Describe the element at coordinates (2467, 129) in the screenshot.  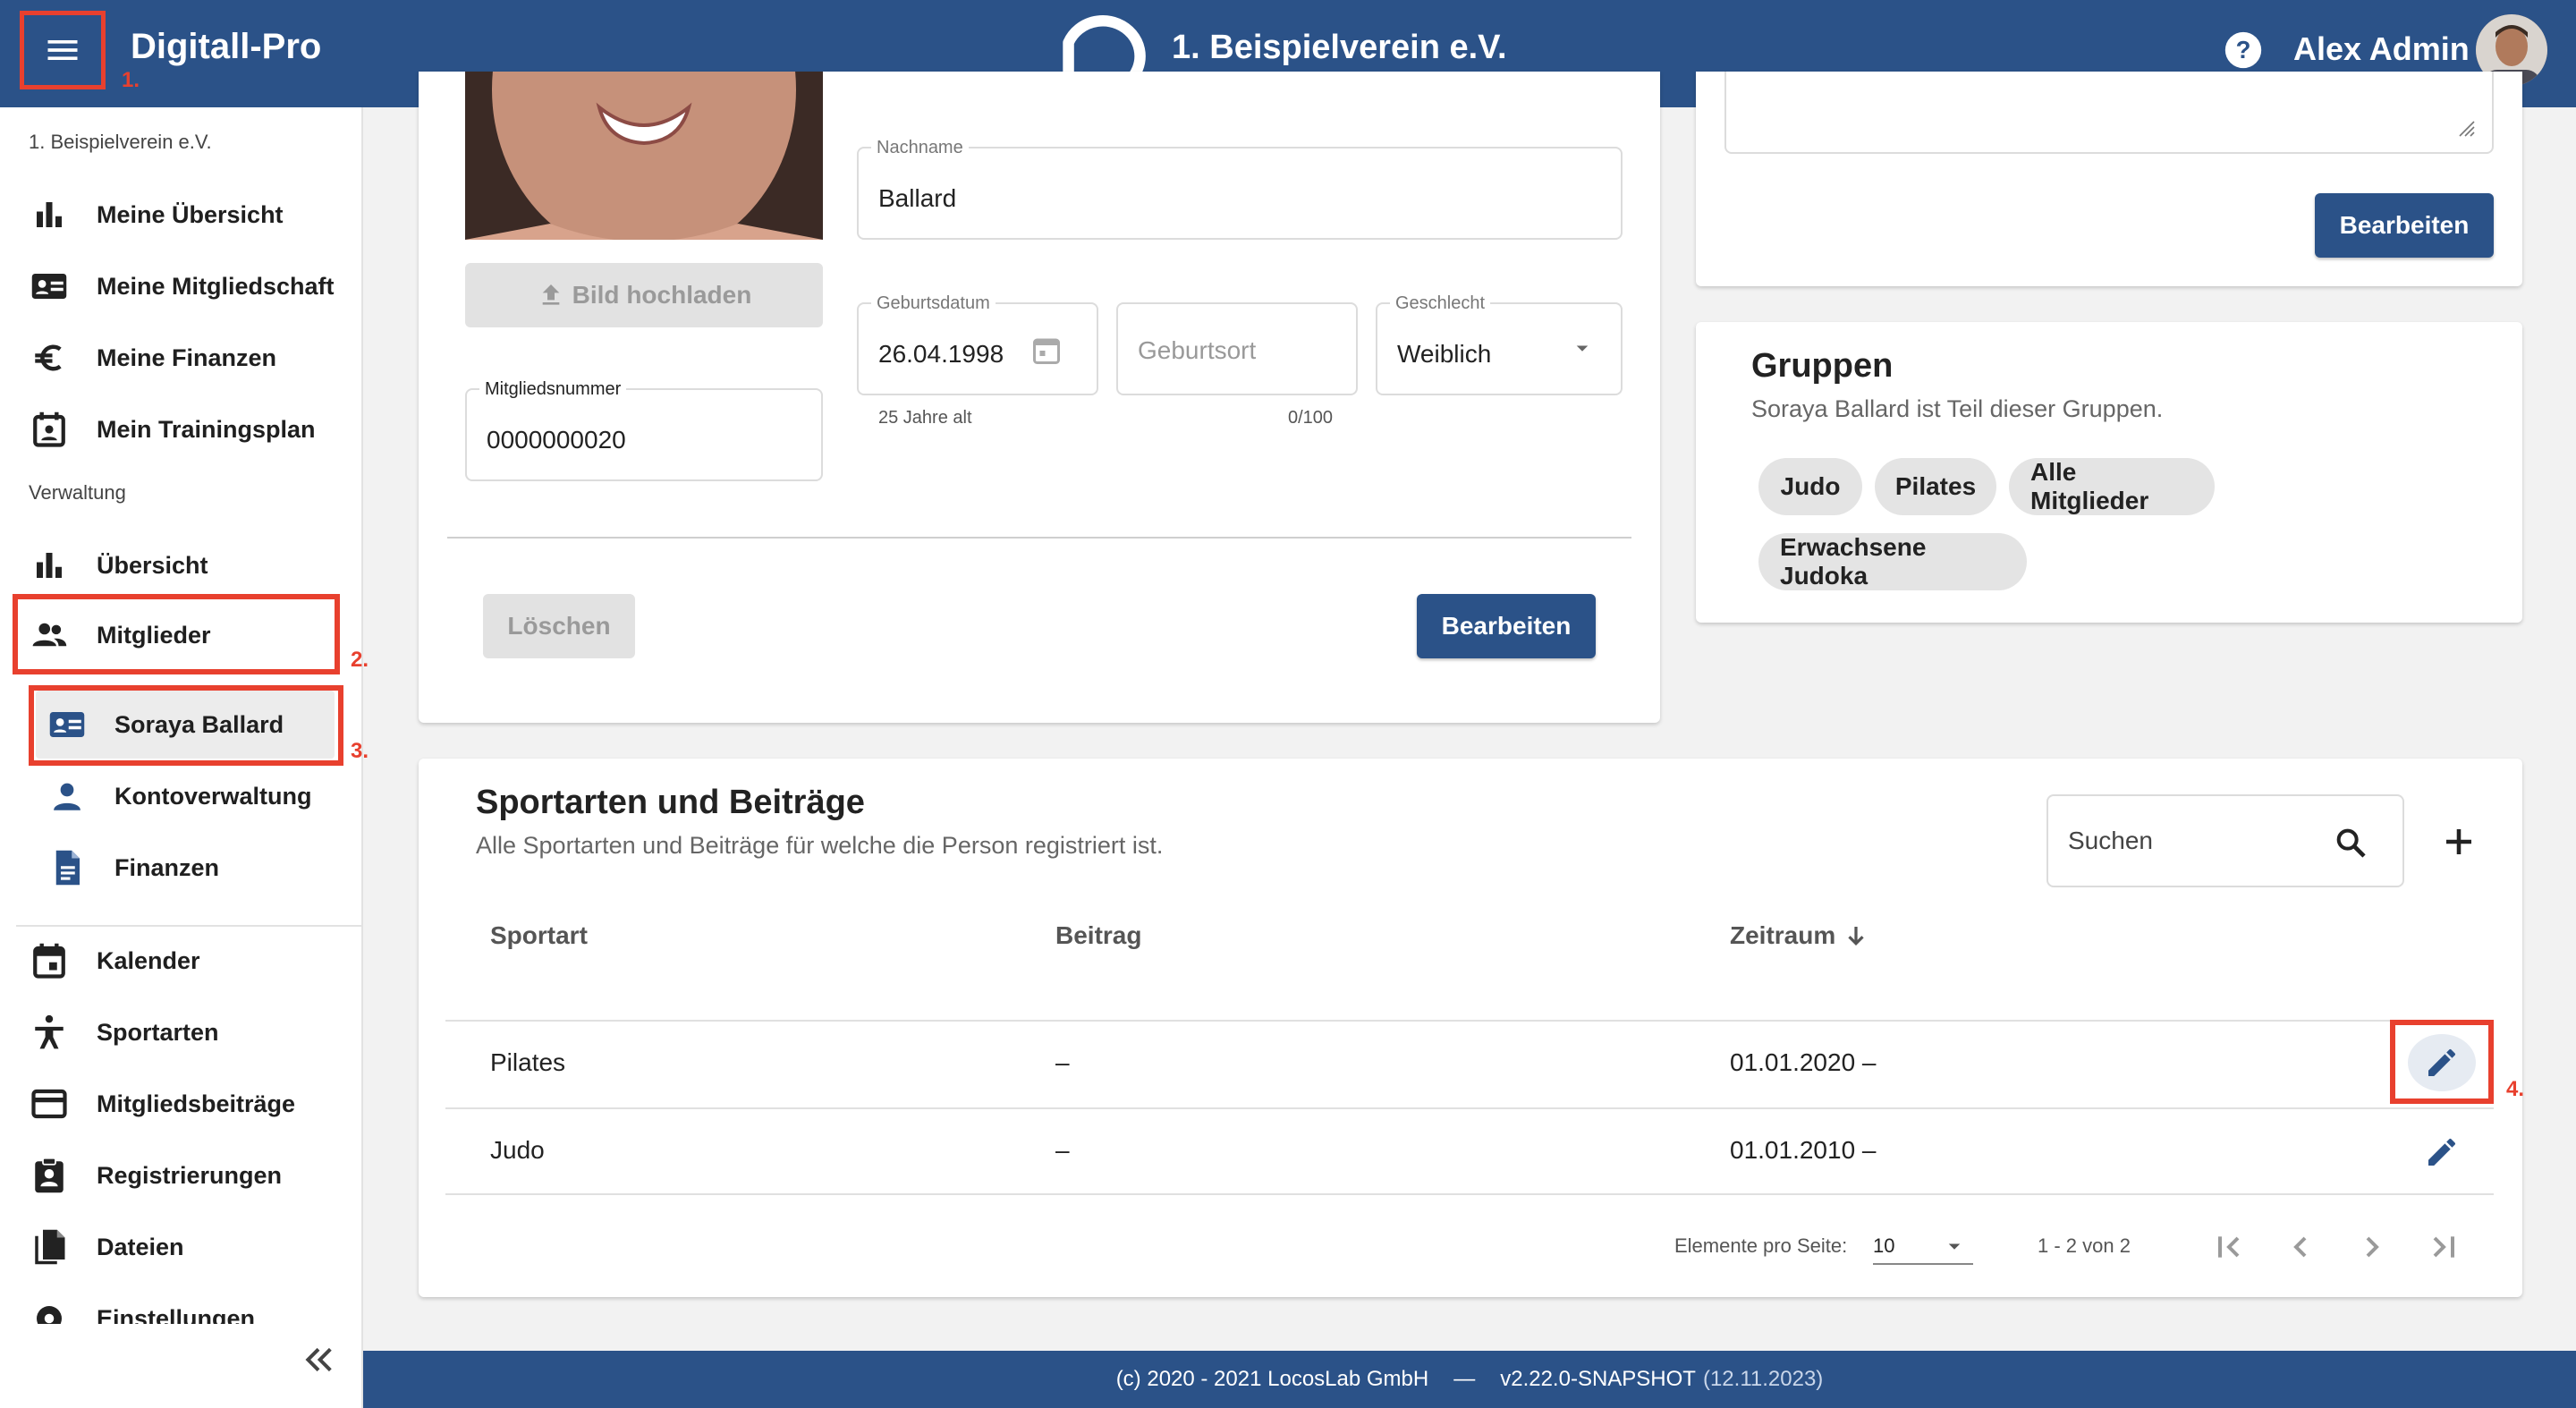
I see `resize-handle-icon` at that location.